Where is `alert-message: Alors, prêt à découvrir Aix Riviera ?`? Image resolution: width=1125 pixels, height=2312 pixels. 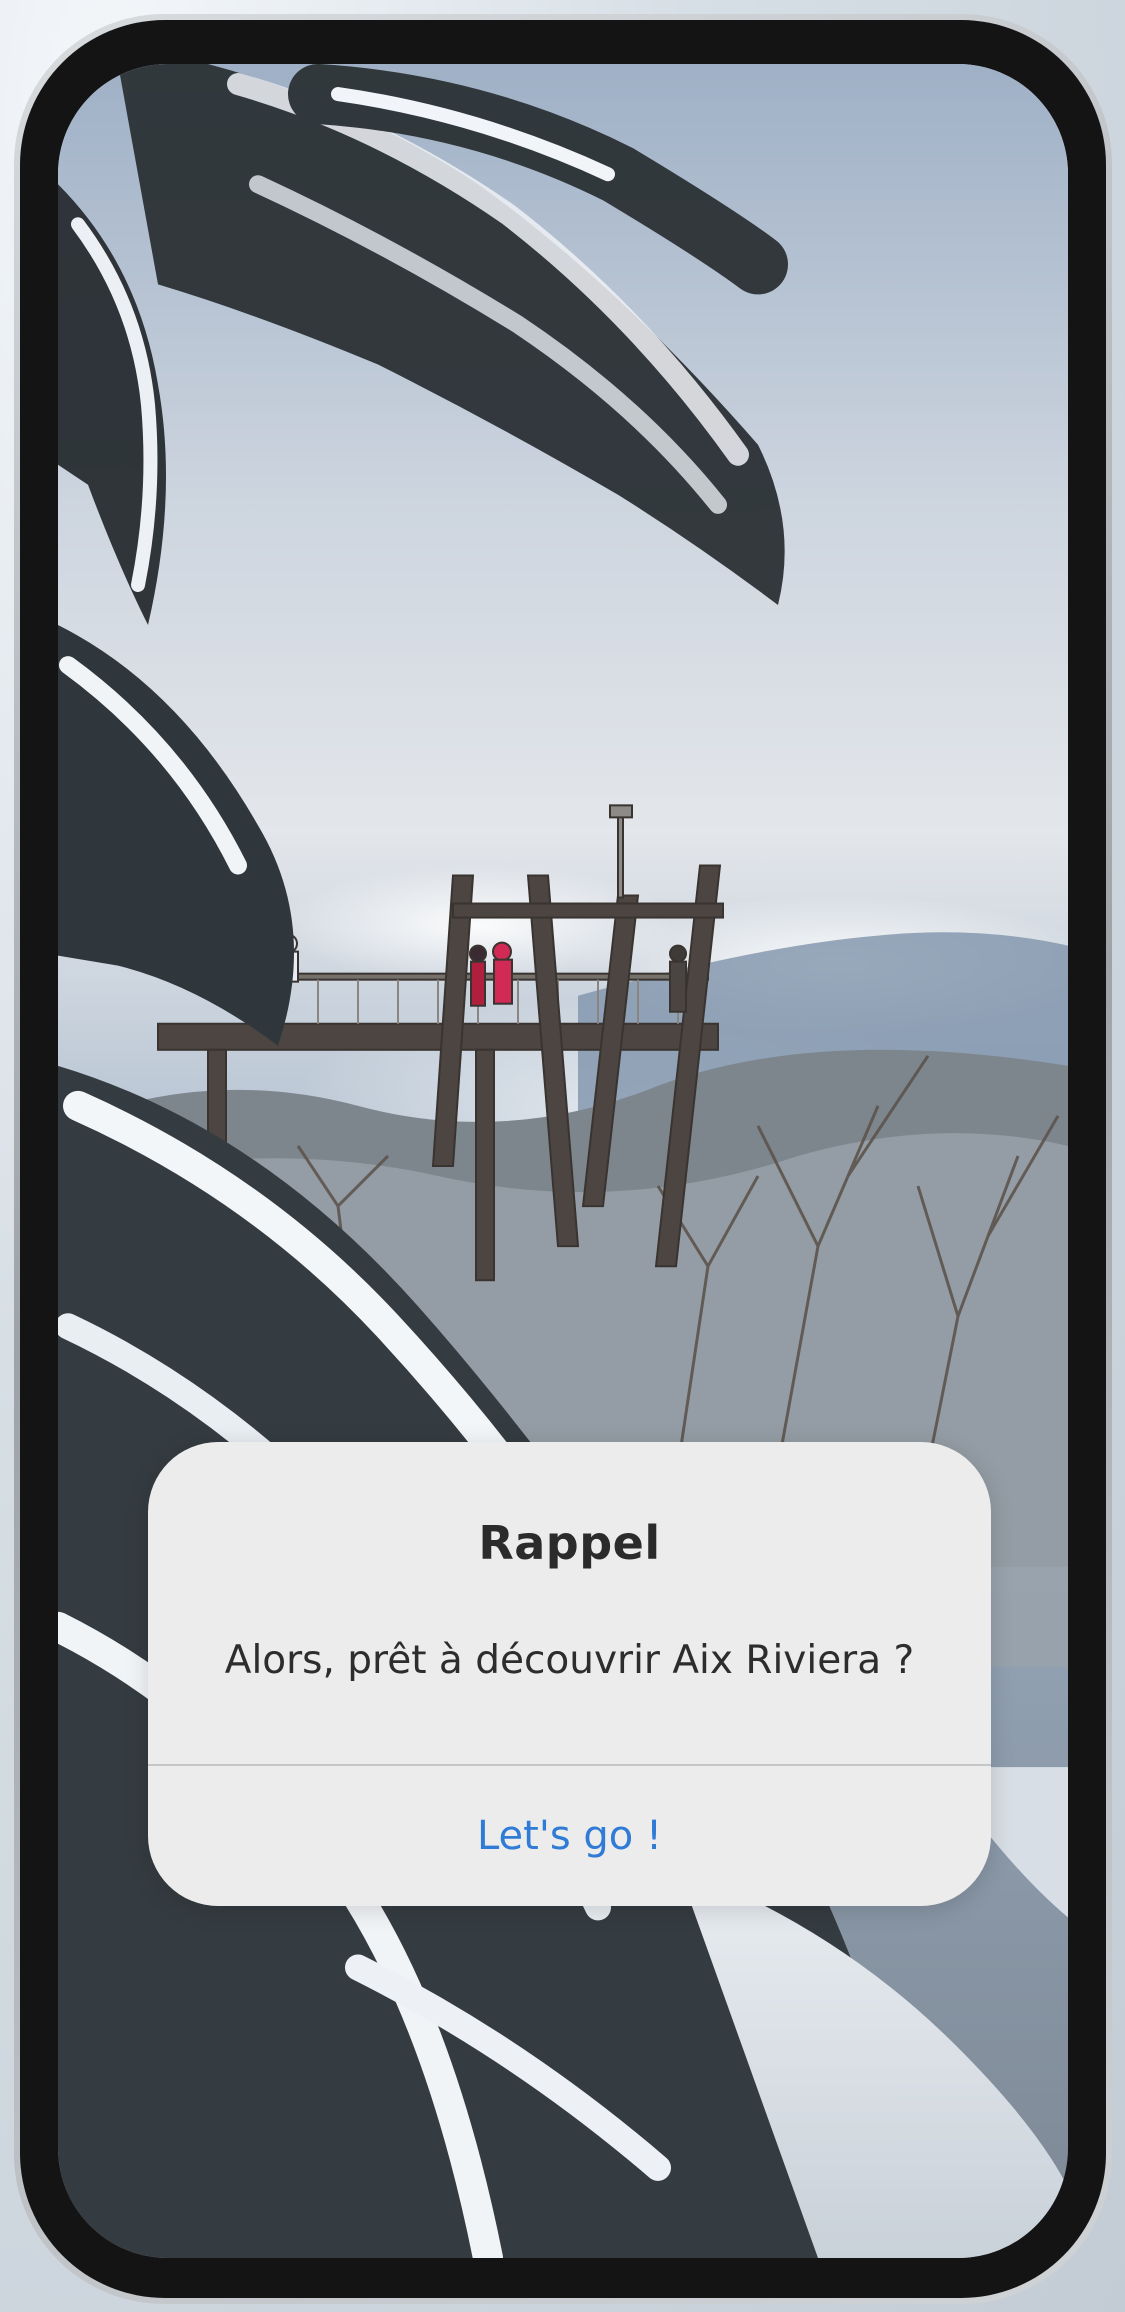 alert-message: Alors, prêt à découvrir Aix Riviera ? is located at coordinates (569, 1660).